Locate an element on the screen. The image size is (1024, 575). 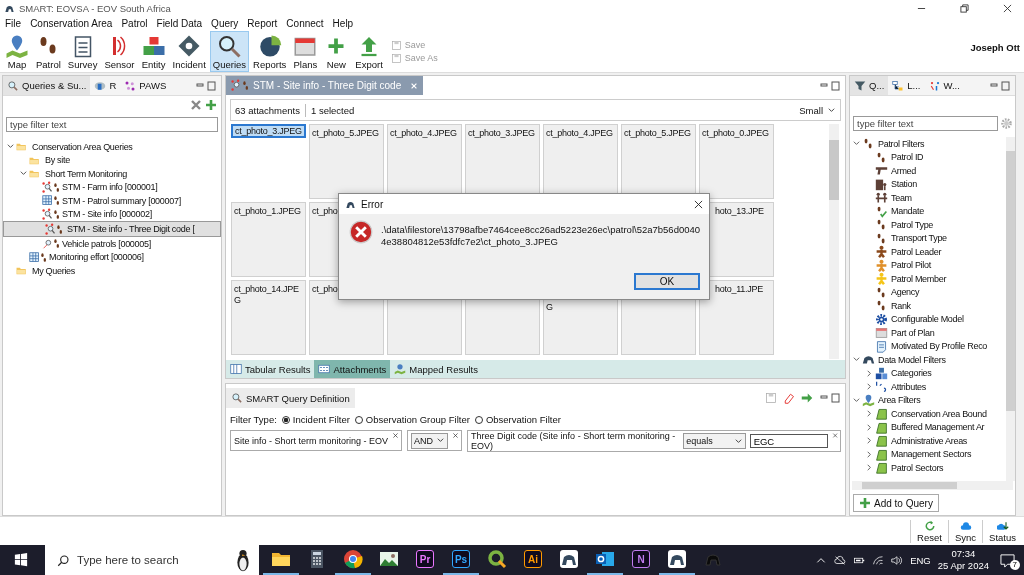
gear-icon is located at coordinates (1006, 123).